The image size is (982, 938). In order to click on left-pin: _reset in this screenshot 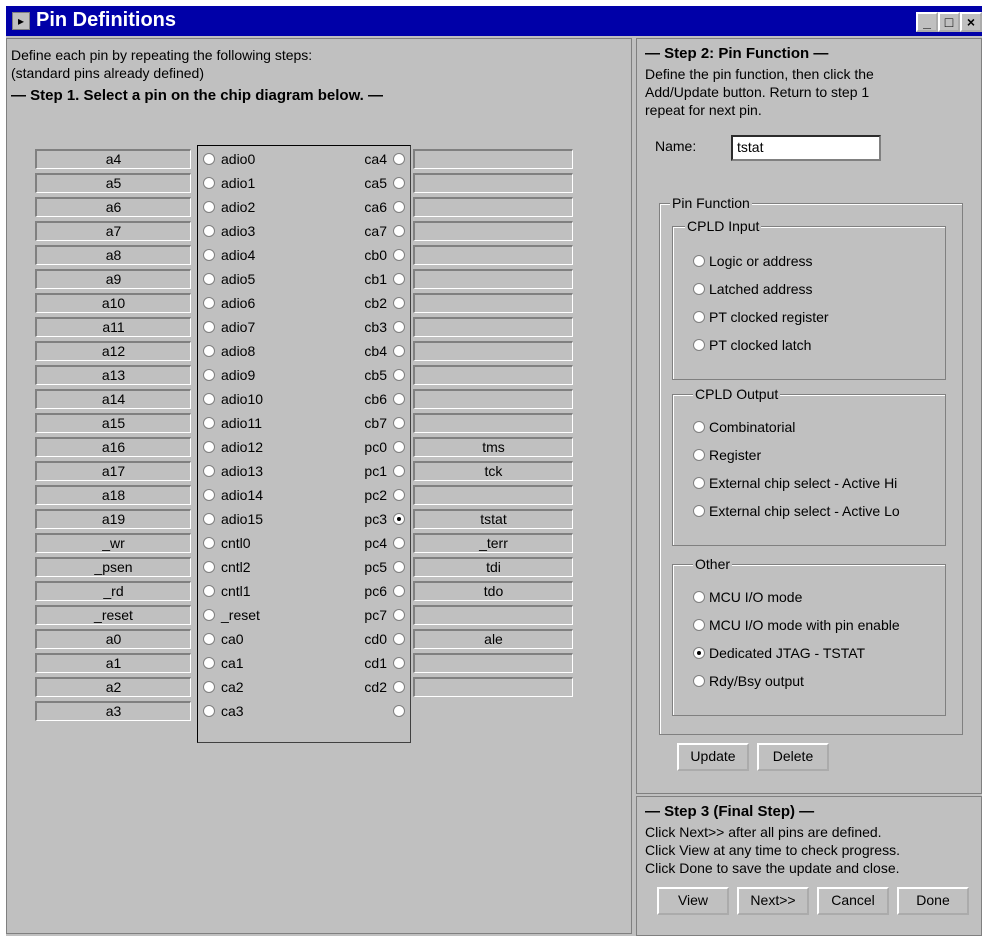, I will do `click(231, 615)`.